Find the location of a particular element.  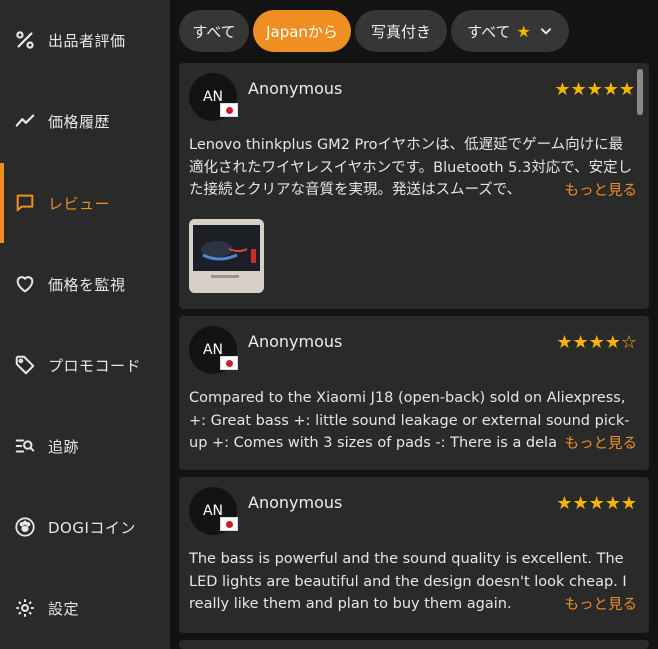

sidebar-item-promo-code: プロモコード is located at coordinates (85, 365).